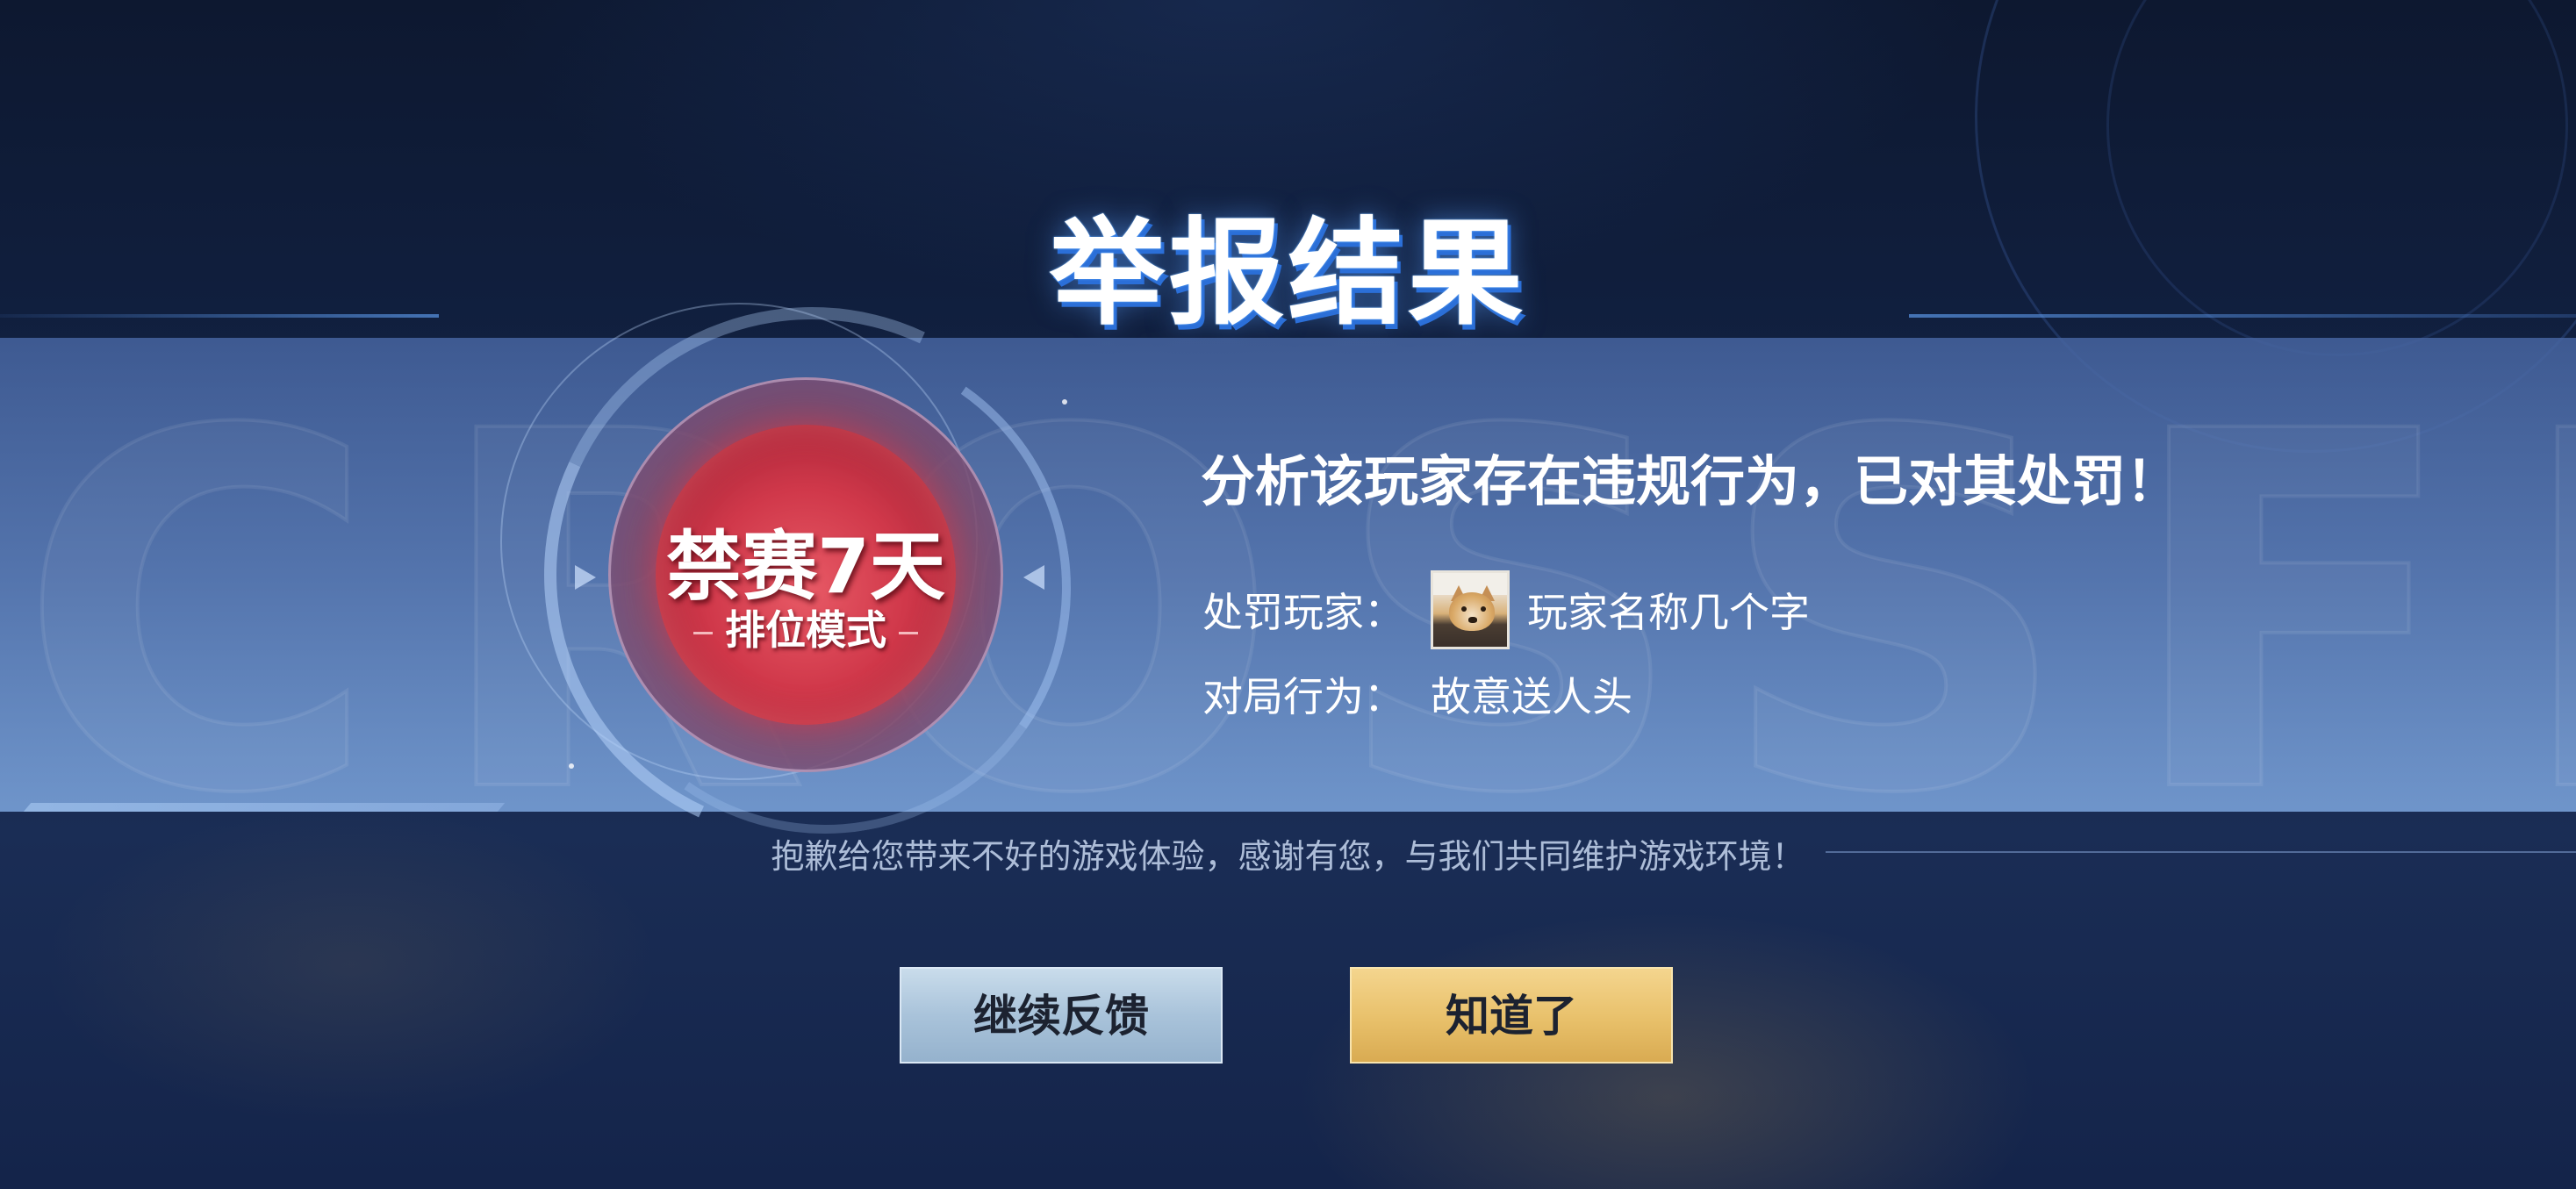 This screenshot has height=1189, width=2576. I want to click on avatar-face, so click(1472, 611).